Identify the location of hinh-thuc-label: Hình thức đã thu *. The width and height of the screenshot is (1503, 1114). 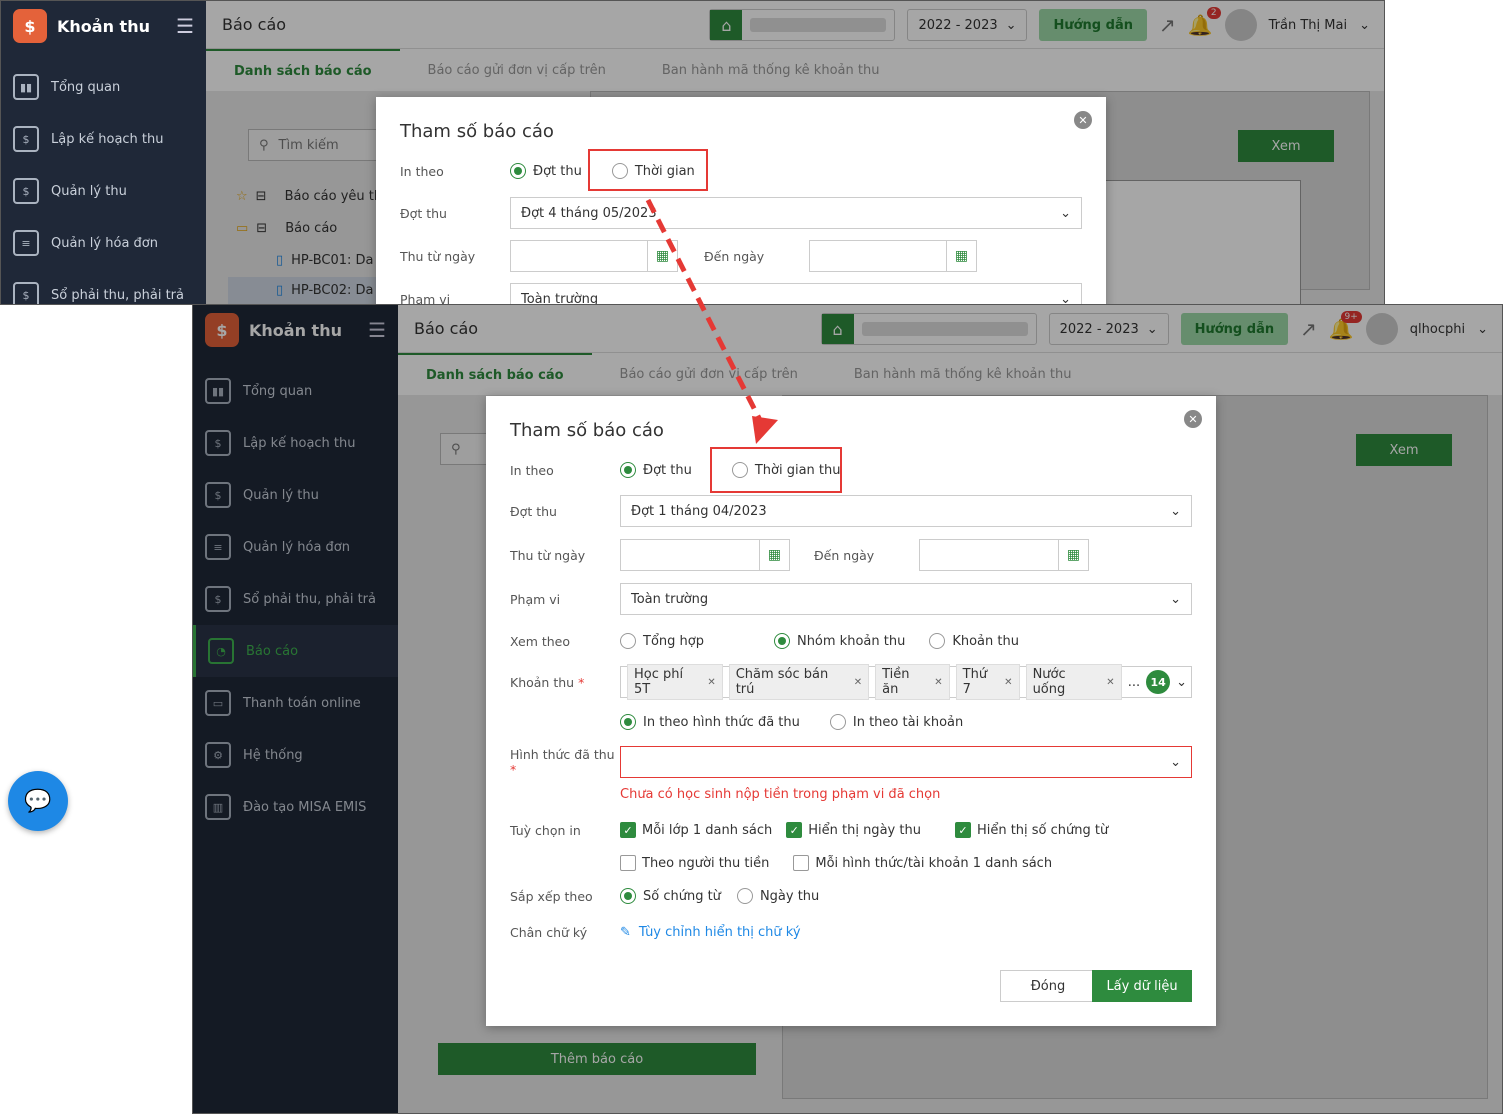
(565, 762).